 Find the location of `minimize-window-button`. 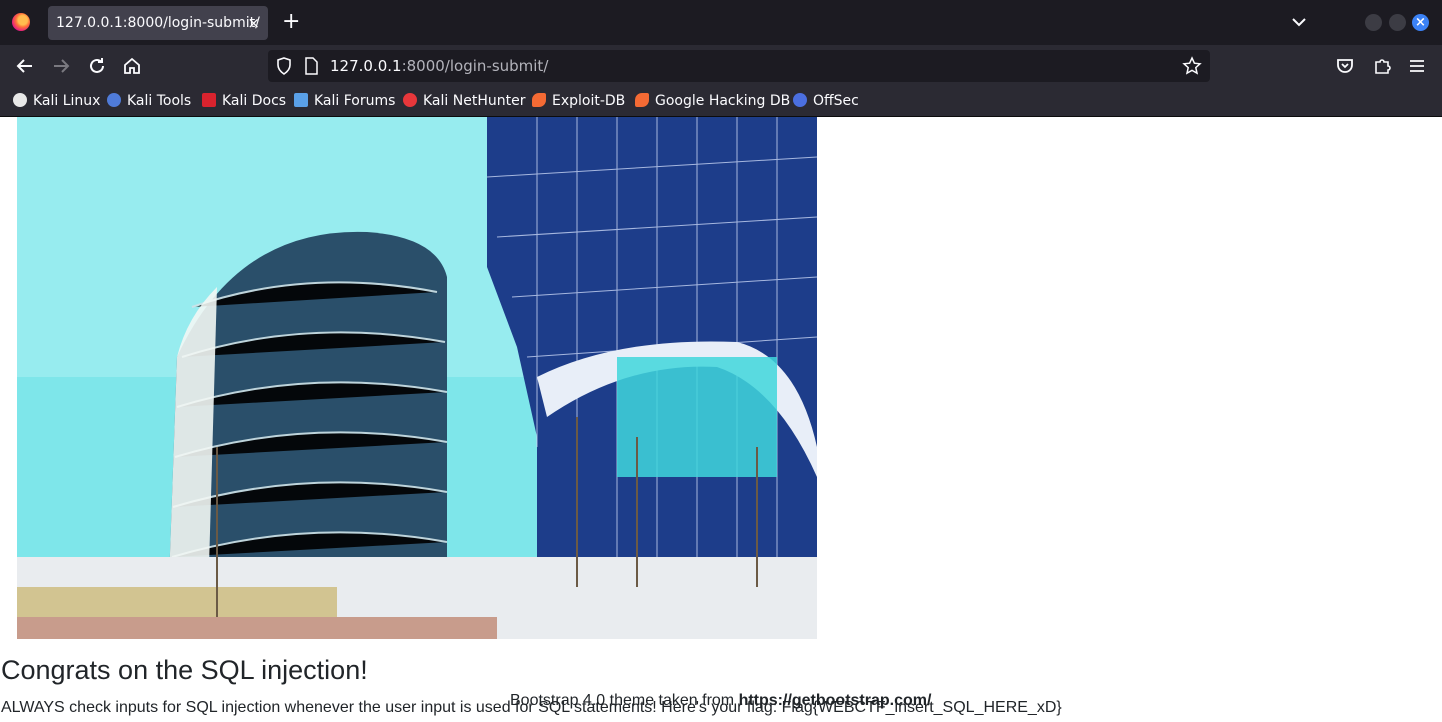

minimize-window-button is located at coordinates (1373, 22).